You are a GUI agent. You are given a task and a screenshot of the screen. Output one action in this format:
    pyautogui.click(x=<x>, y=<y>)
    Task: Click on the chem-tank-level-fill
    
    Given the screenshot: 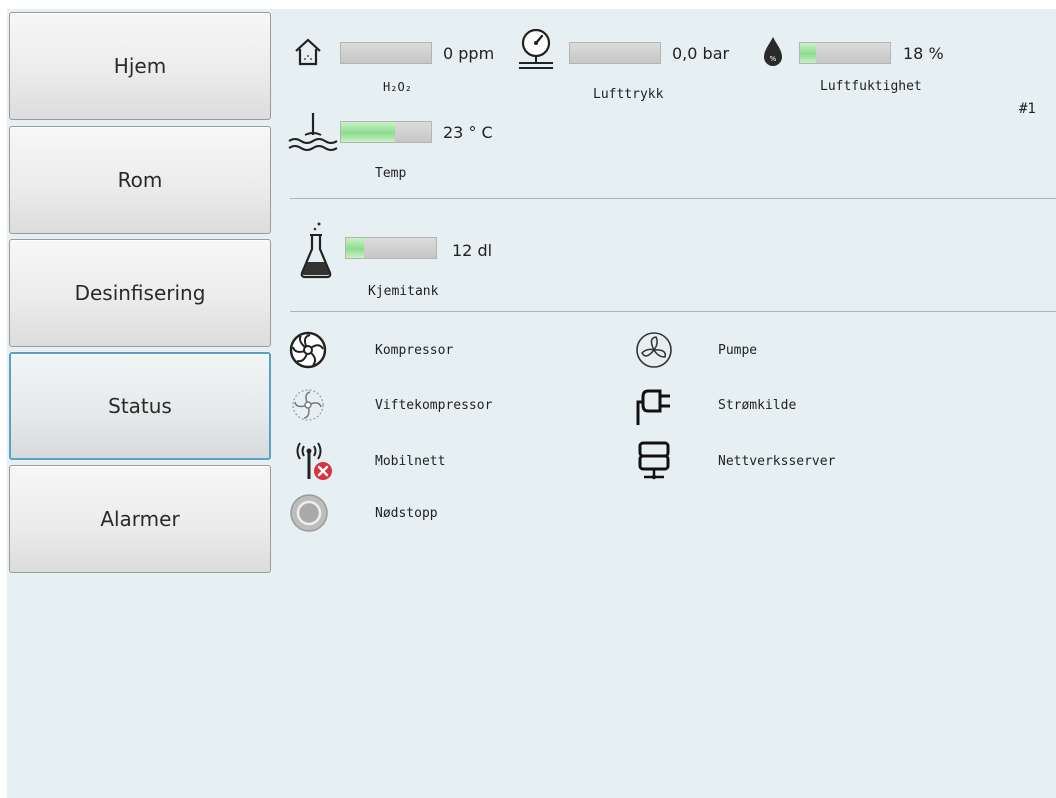 What is the action you would take?
    pyautogui.click(x=355, y=248)
    